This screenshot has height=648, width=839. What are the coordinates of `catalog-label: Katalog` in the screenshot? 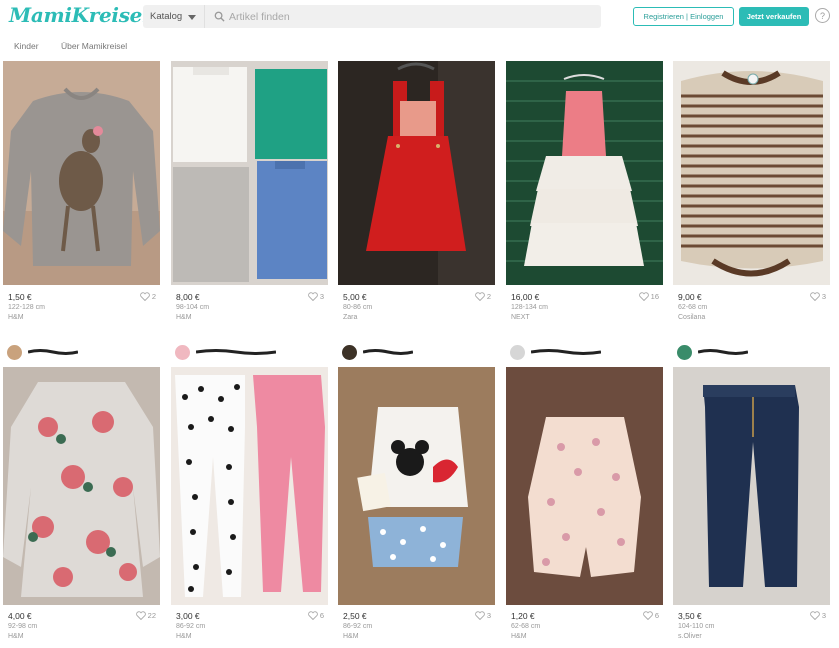 It's located at (166, 16).